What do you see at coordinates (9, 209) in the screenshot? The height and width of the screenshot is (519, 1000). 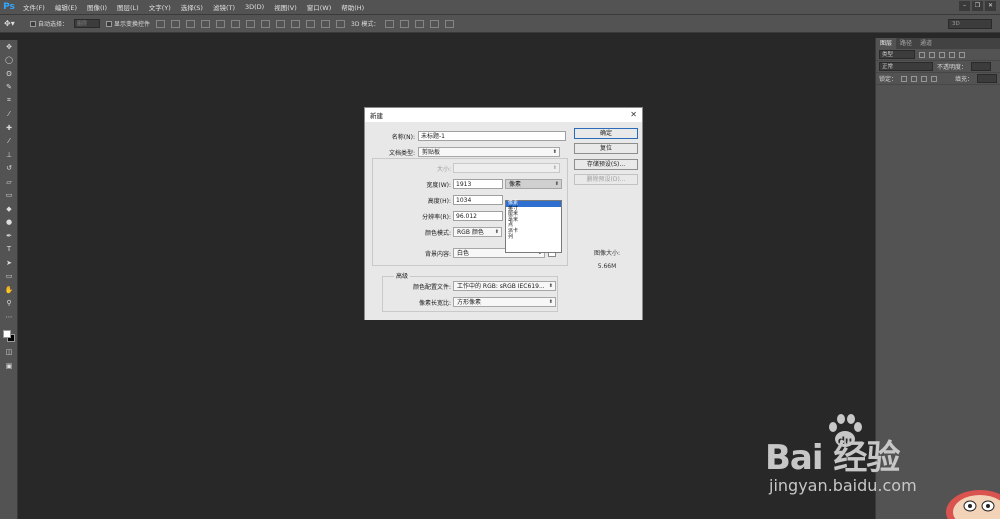 I see `blur-tool-icon: ◆` at bounding box center [9, 209].